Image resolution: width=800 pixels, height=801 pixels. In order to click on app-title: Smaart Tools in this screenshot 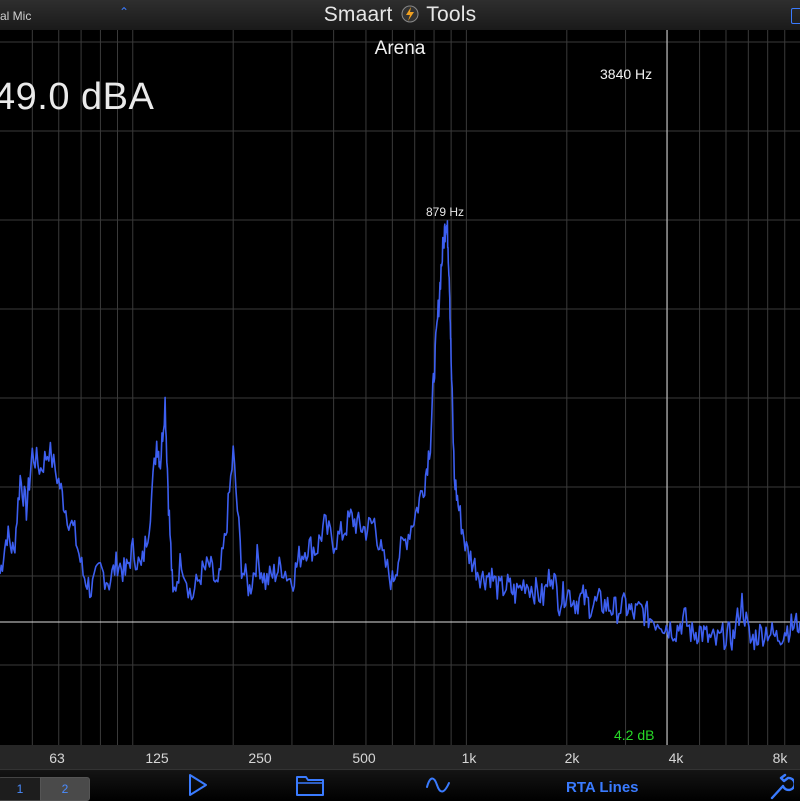, I will do `click(400, 15)`.